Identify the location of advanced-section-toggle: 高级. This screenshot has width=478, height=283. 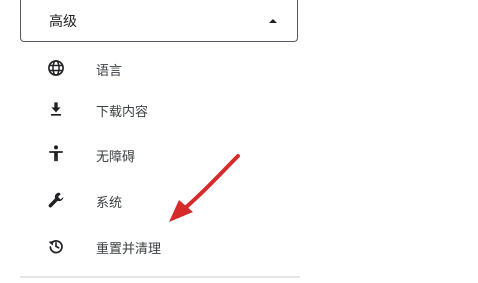
(159, 21).